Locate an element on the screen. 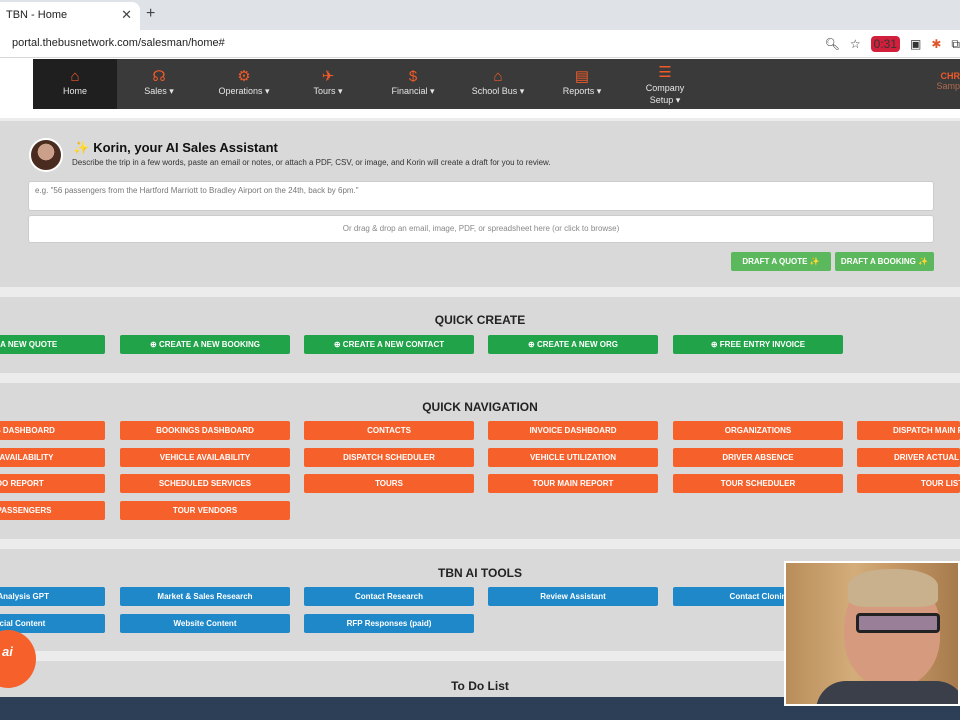  nav-button: VEHICLE AVAILABILITY is located at coordinates (205, 457).